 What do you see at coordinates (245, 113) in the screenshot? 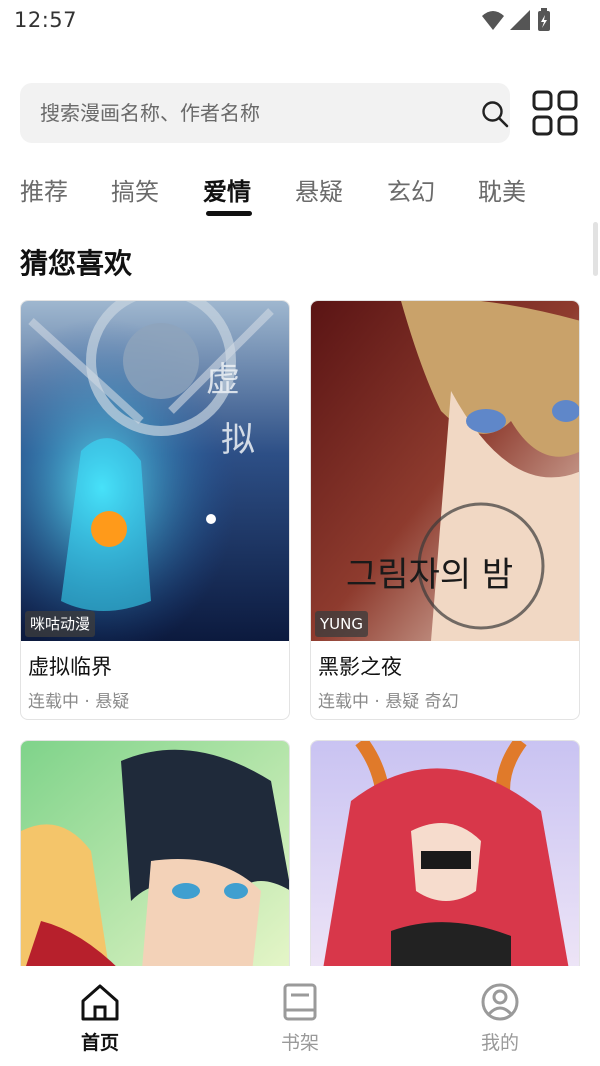
I see `search-input` at bounding box center [245, 113].